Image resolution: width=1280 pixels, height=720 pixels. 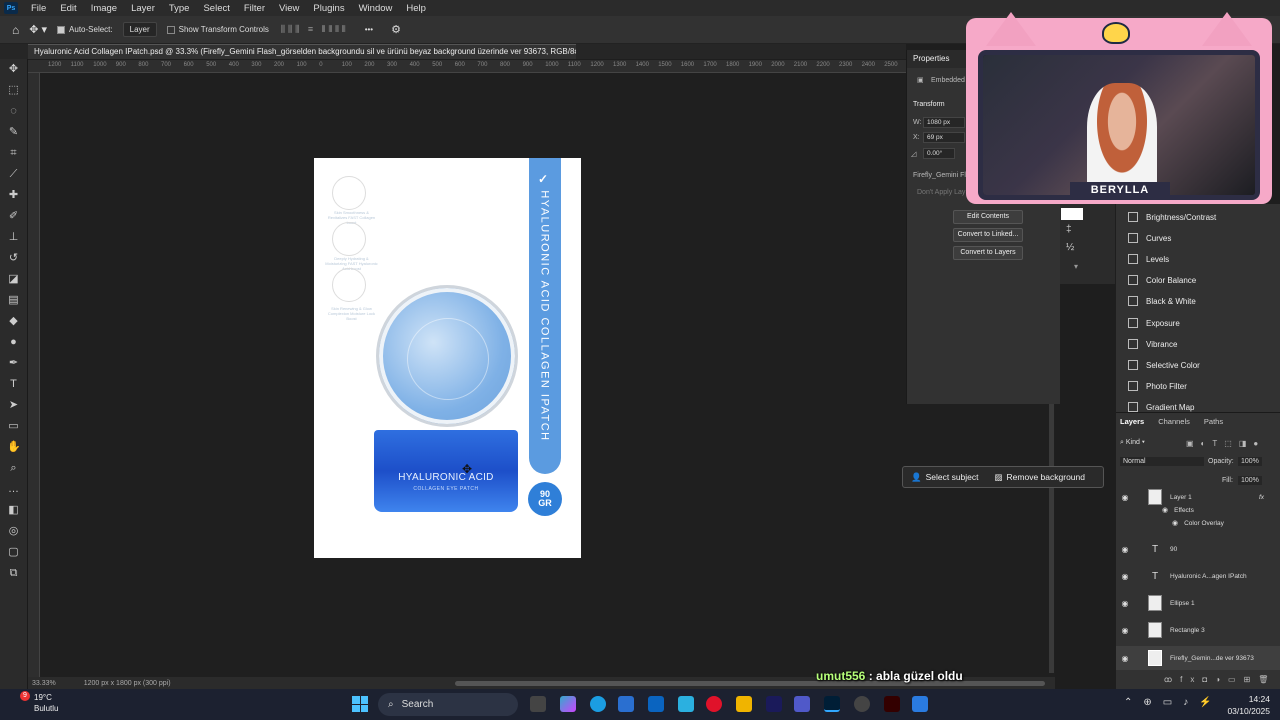 What do you see at coordinates (13, 384) in the screenshot?
I see `type-tool-icon: T` at bounding box center [13, 384].